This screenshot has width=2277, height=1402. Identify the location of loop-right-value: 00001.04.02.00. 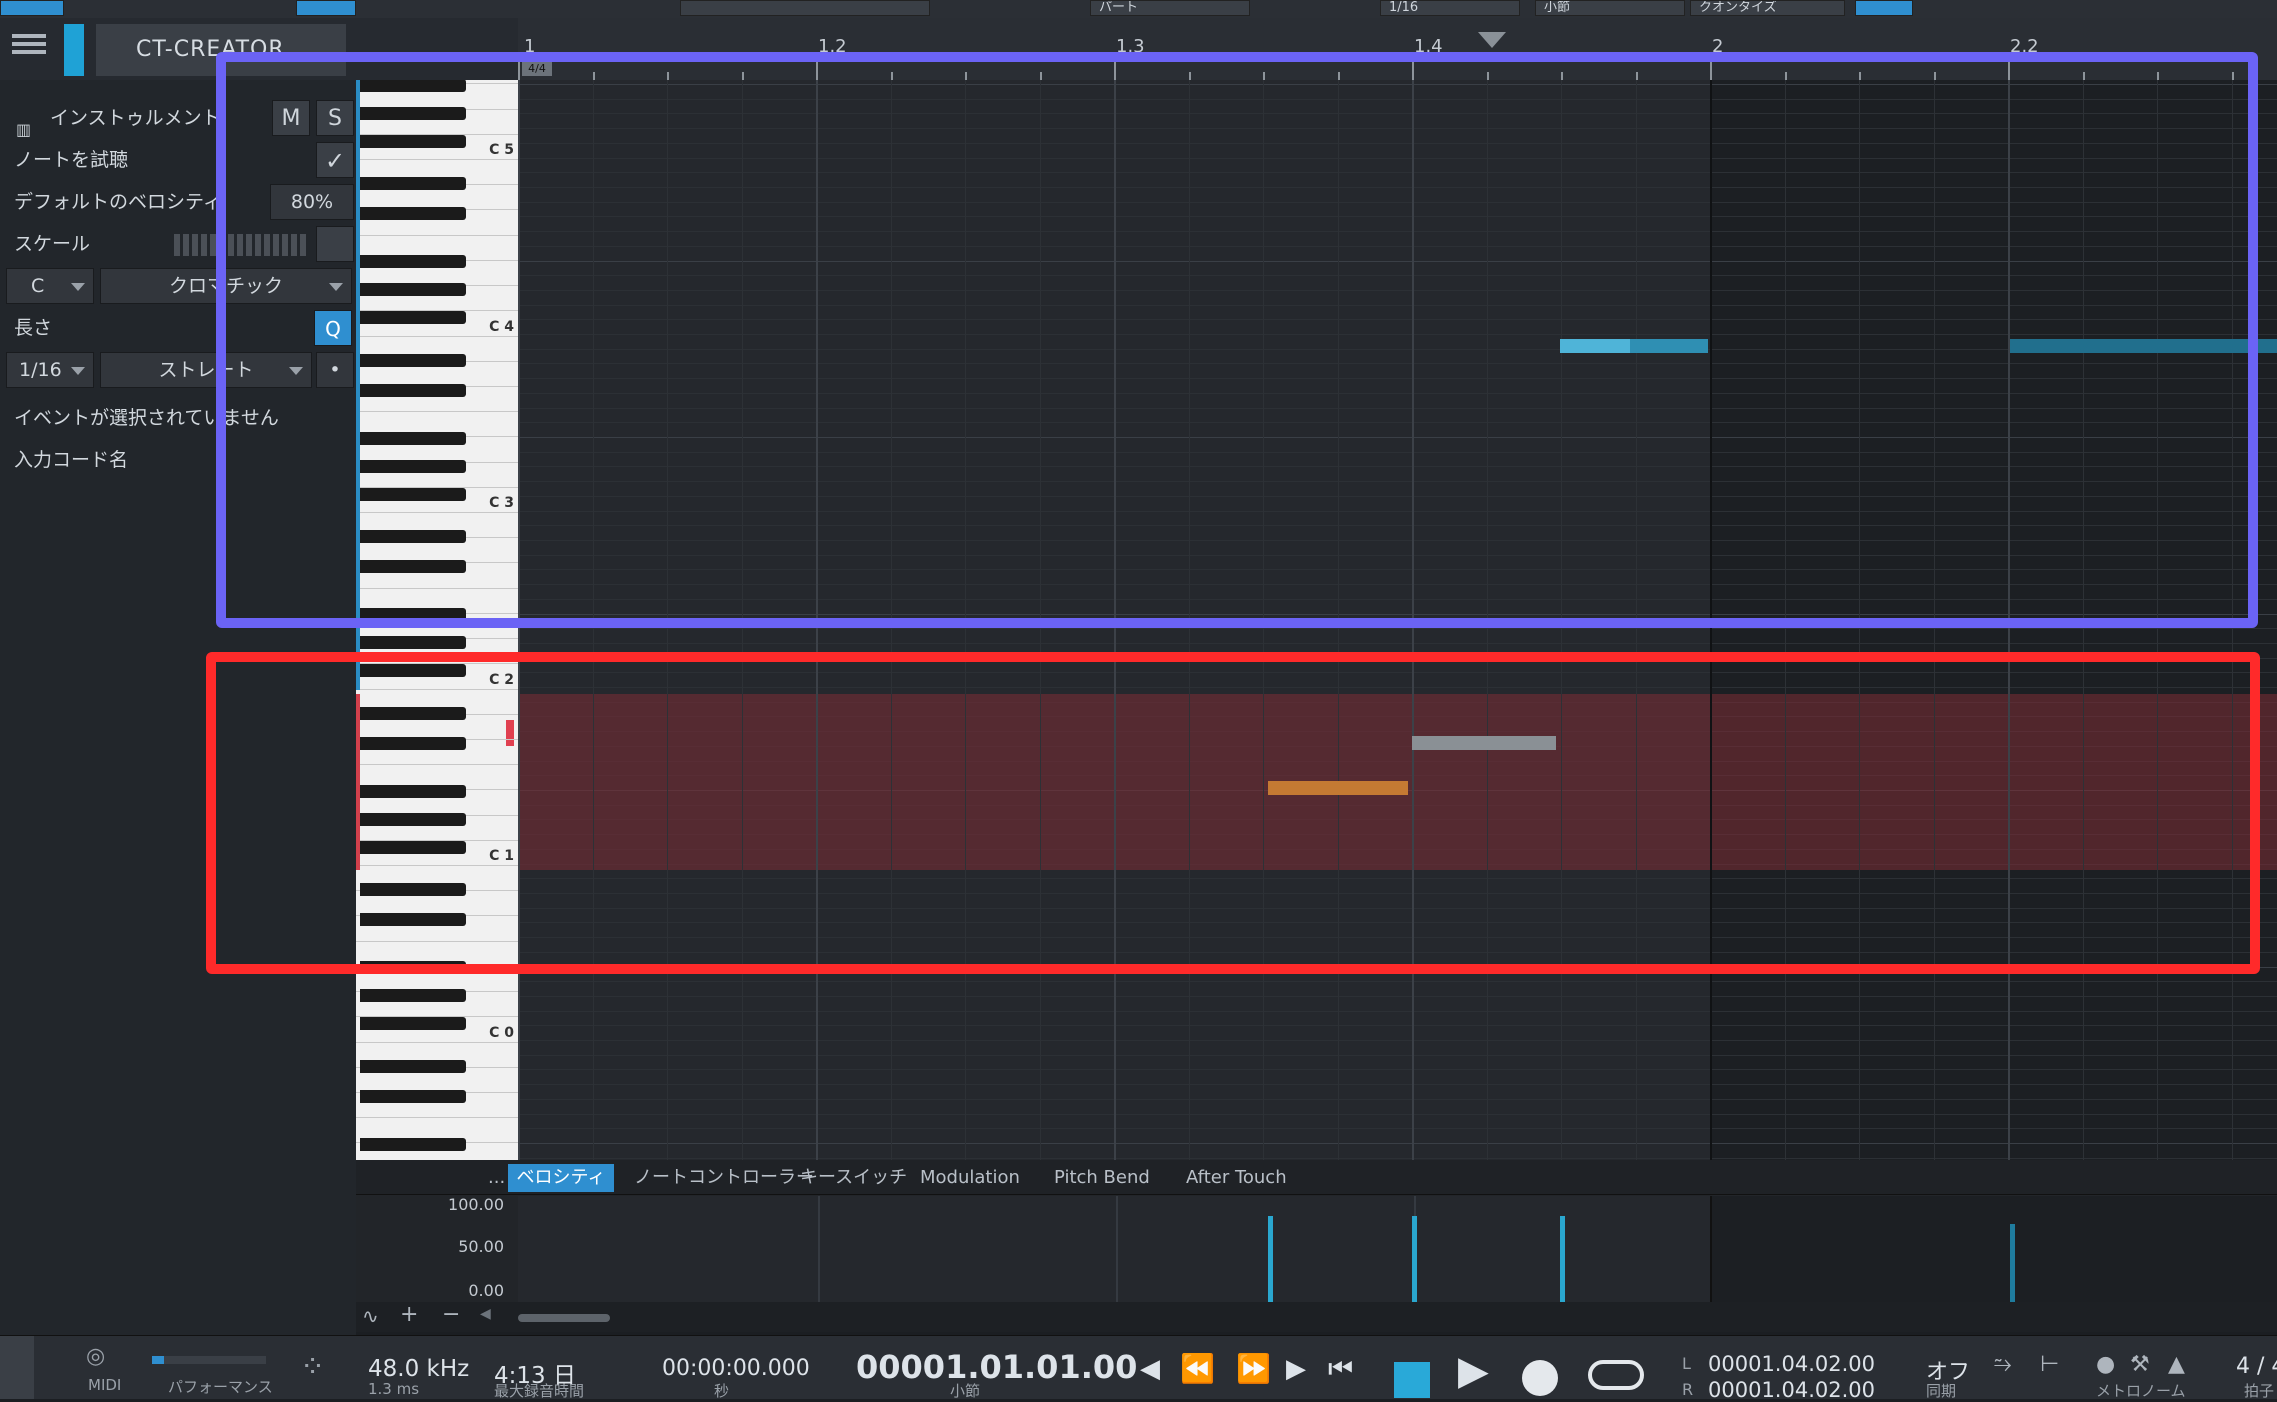
(1791, 1390).